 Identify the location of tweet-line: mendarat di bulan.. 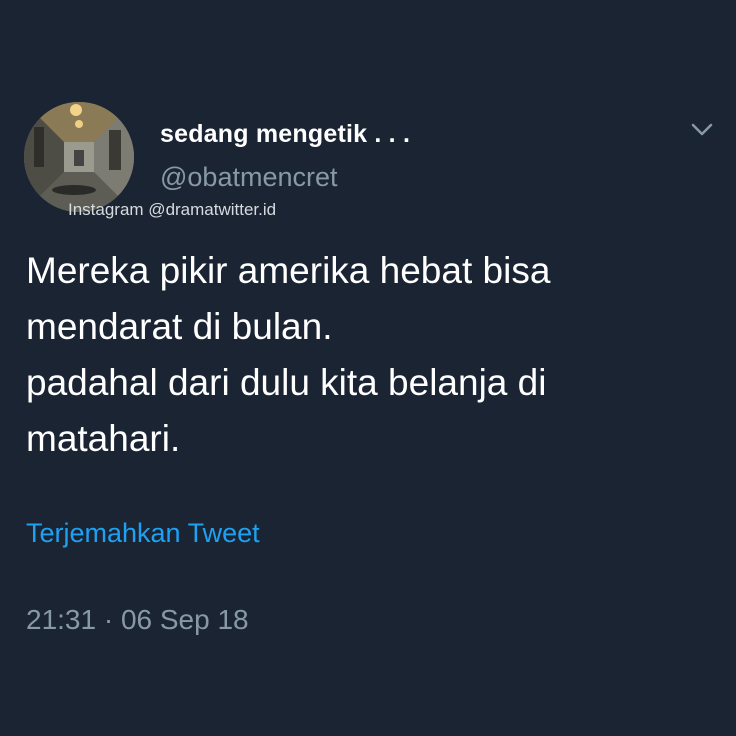
(179, 326).